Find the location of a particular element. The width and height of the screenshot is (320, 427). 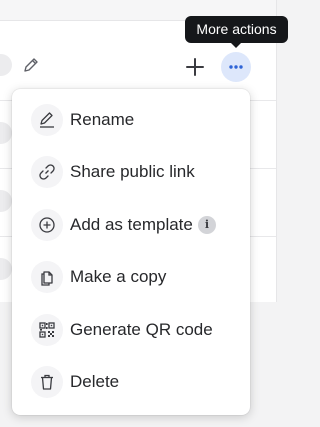

menu-item-generate-qr-code: Generate QR code is located at coordinates (131, 330).